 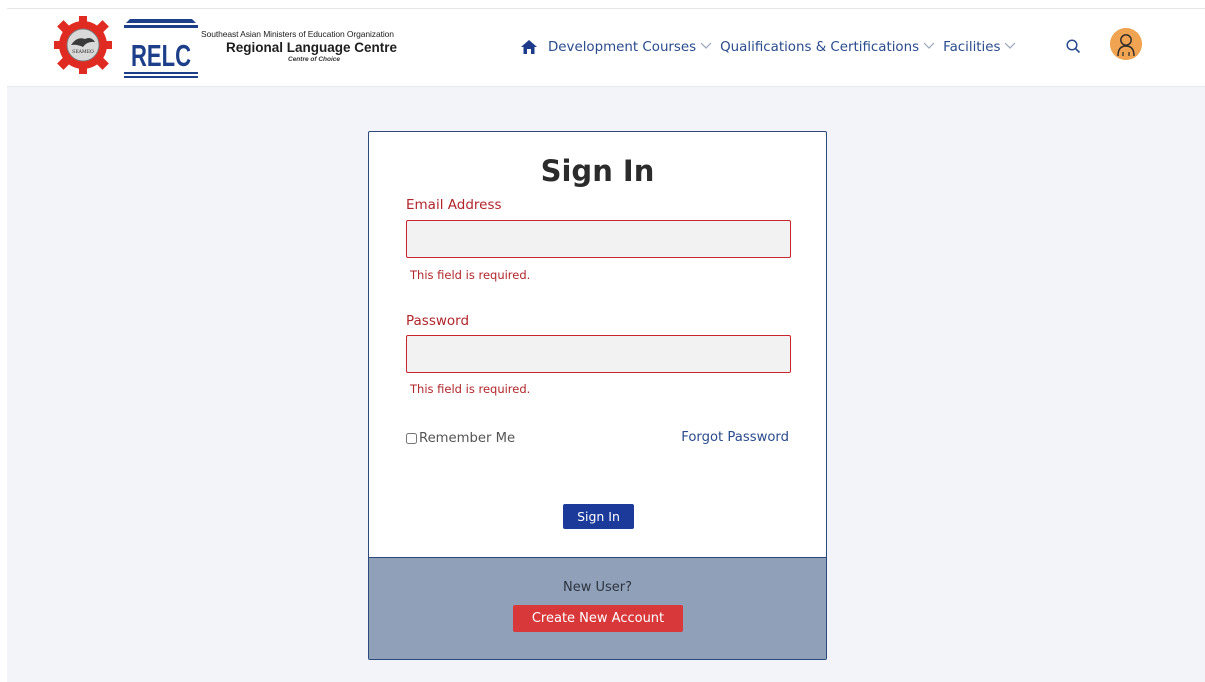 What do you see at coordinates (83, 52) in the screenshot?
I see `seameo-text: SEAMEO` at bounding box center [83, 52].